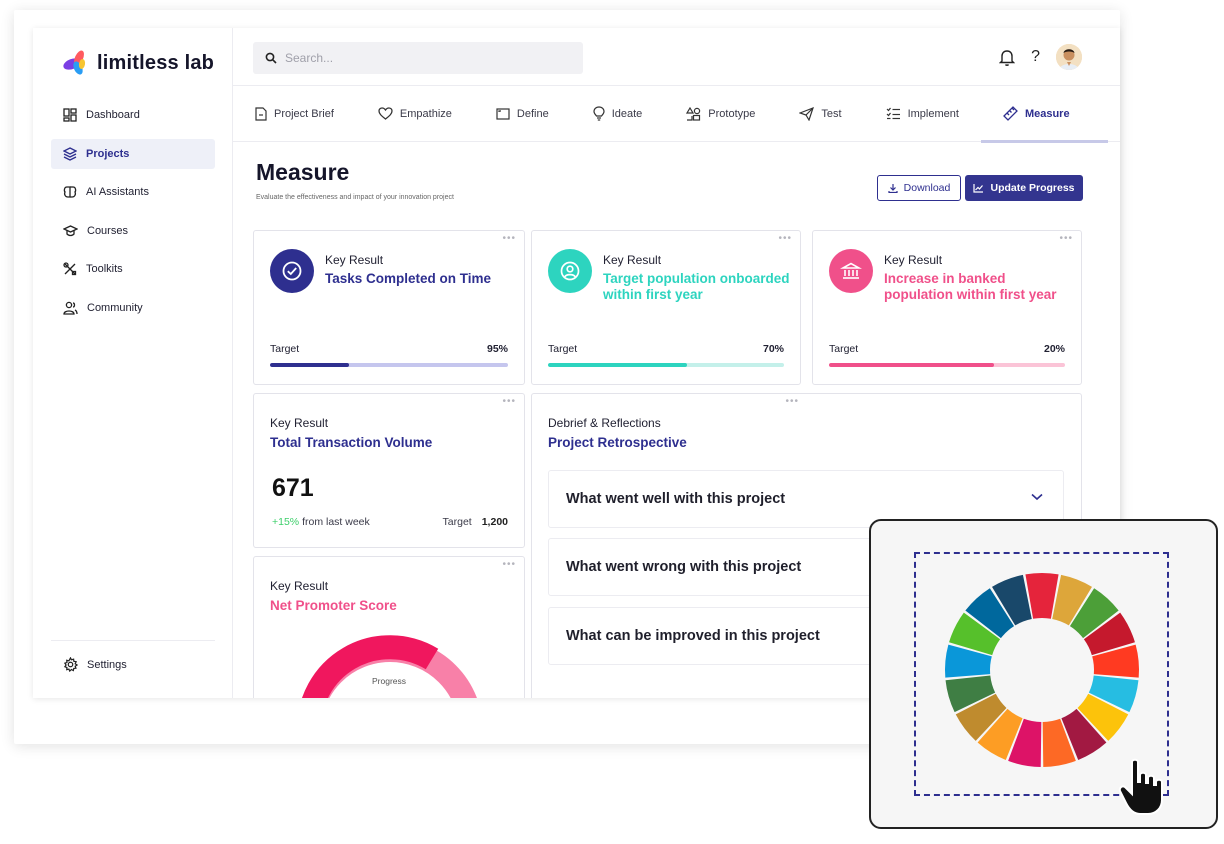 This screenshot has width=1224, height=844. What do you see at coordinates (95, 664) in the screenshot?
I see `sidebar-item-settings: Settings` at bounding box center [95, 664].